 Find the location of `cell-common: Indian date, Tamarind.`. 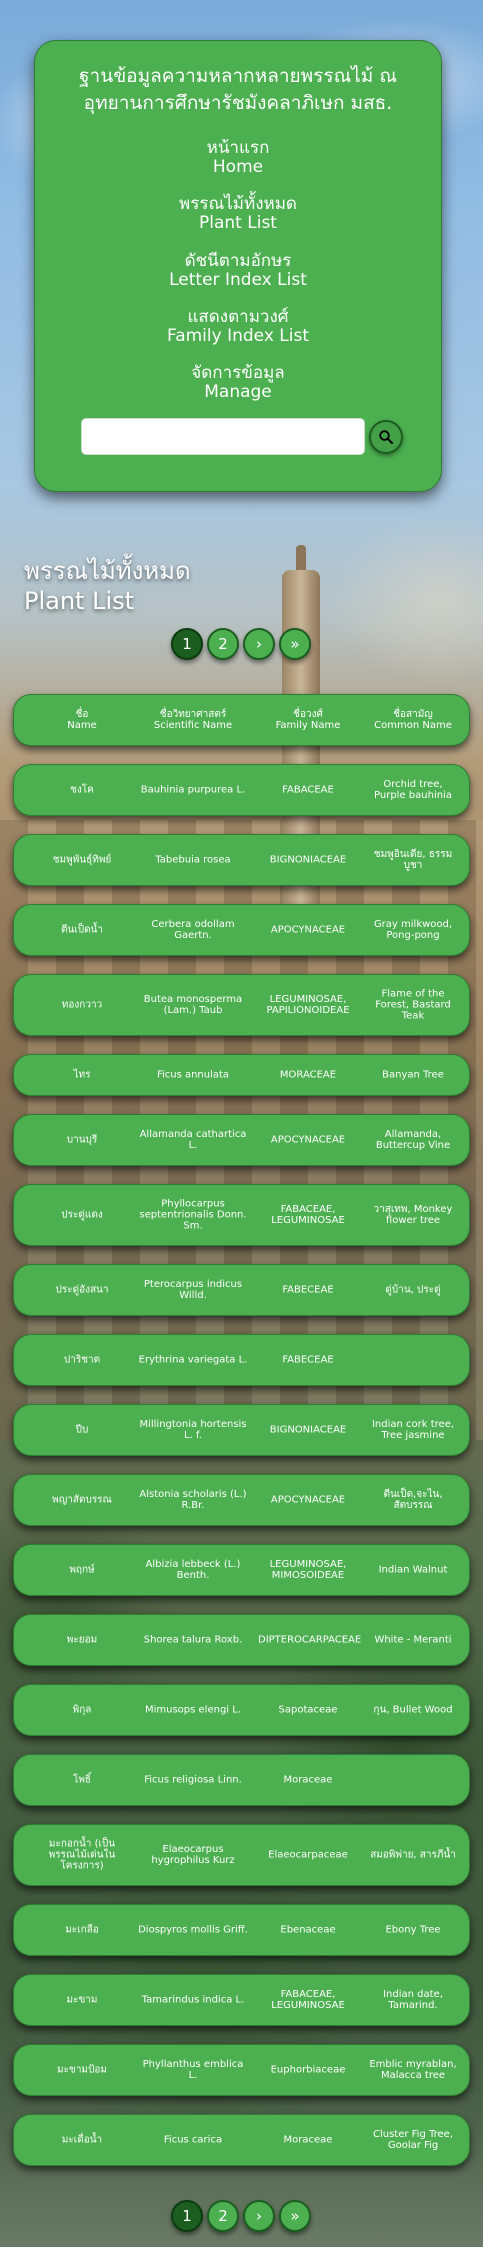

cell-common: Indian date, Tamarind. is located at coordinates (413, 2000).